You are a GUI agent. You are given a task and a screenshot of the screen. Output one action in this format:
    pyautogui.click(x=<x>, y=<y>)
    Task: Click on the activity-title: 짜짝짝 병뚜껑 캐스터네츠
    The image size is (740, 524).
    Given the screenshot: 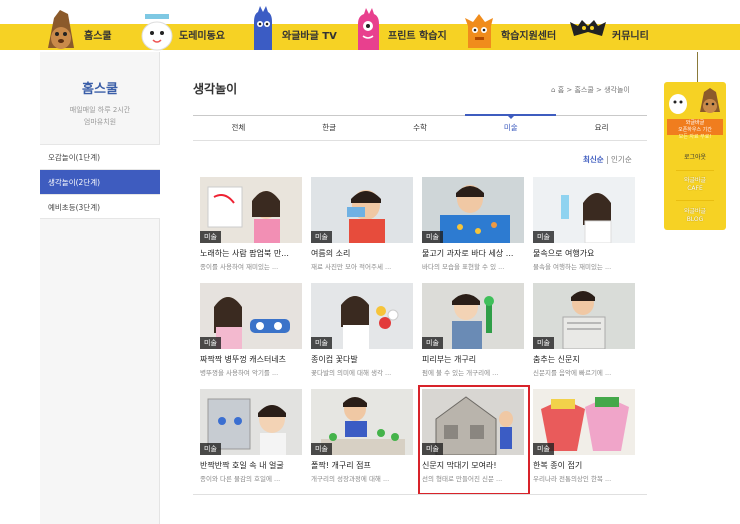 What is the action you would take?
    pyautogui.click(x=251, y=359)
    